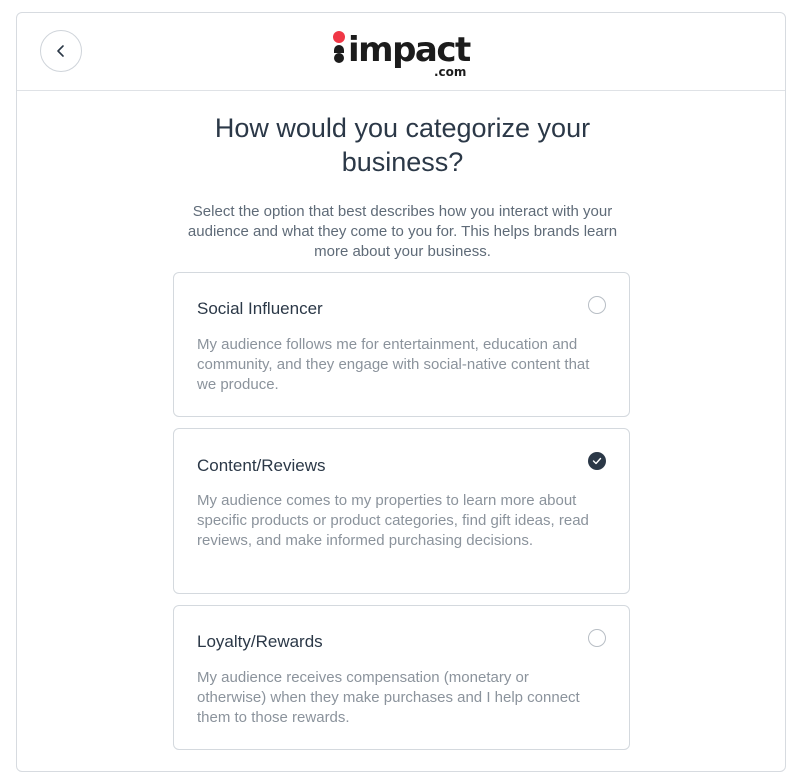 This screenshot has width=805, height=772. What do you see at coordinates (409, 50) in the screenshot?
I see `logo-wordmark: impact` at bounding box center [409, 50].